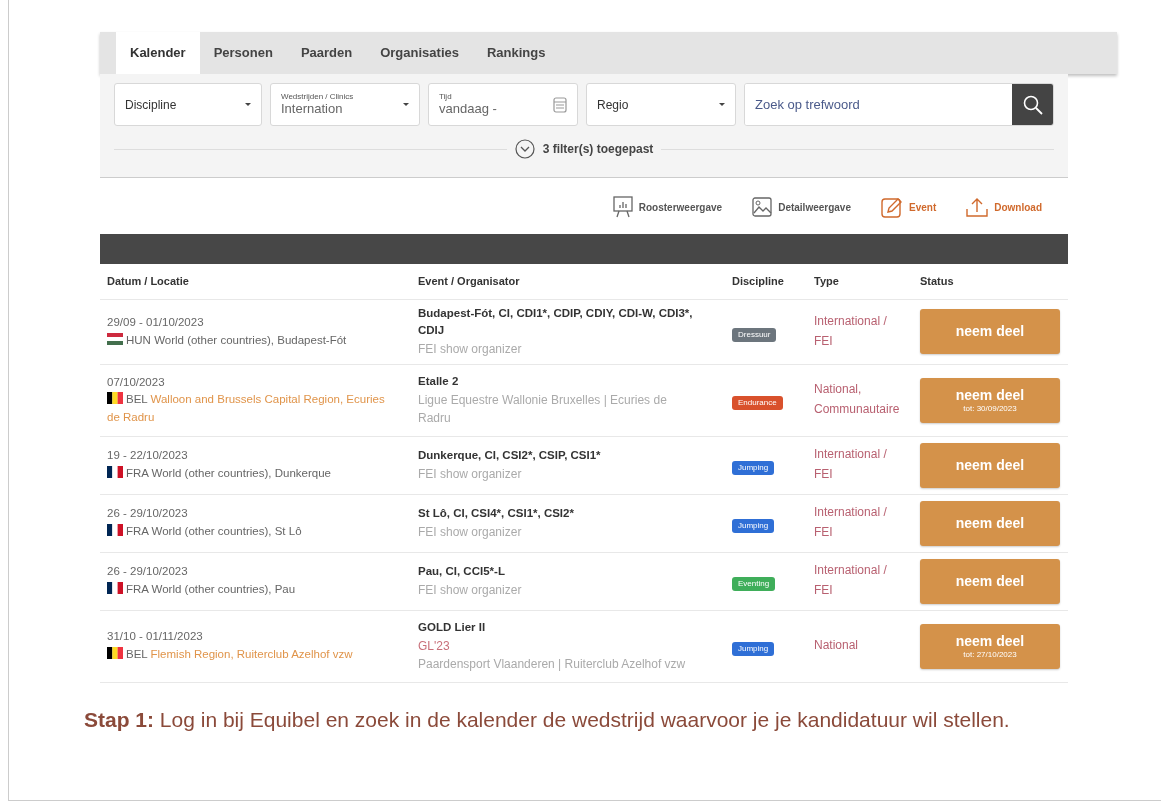 The height and width of the screenshot is (809, 1161). I want to click on search-icon, so click(1032, 104).